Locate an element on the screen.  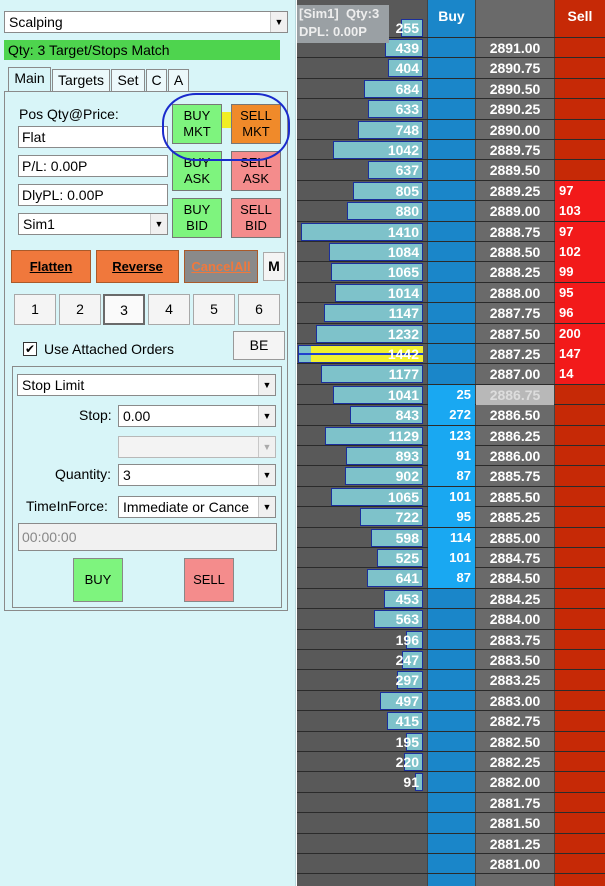
price-value: 2881.50 is located at coordinates (515, 823).